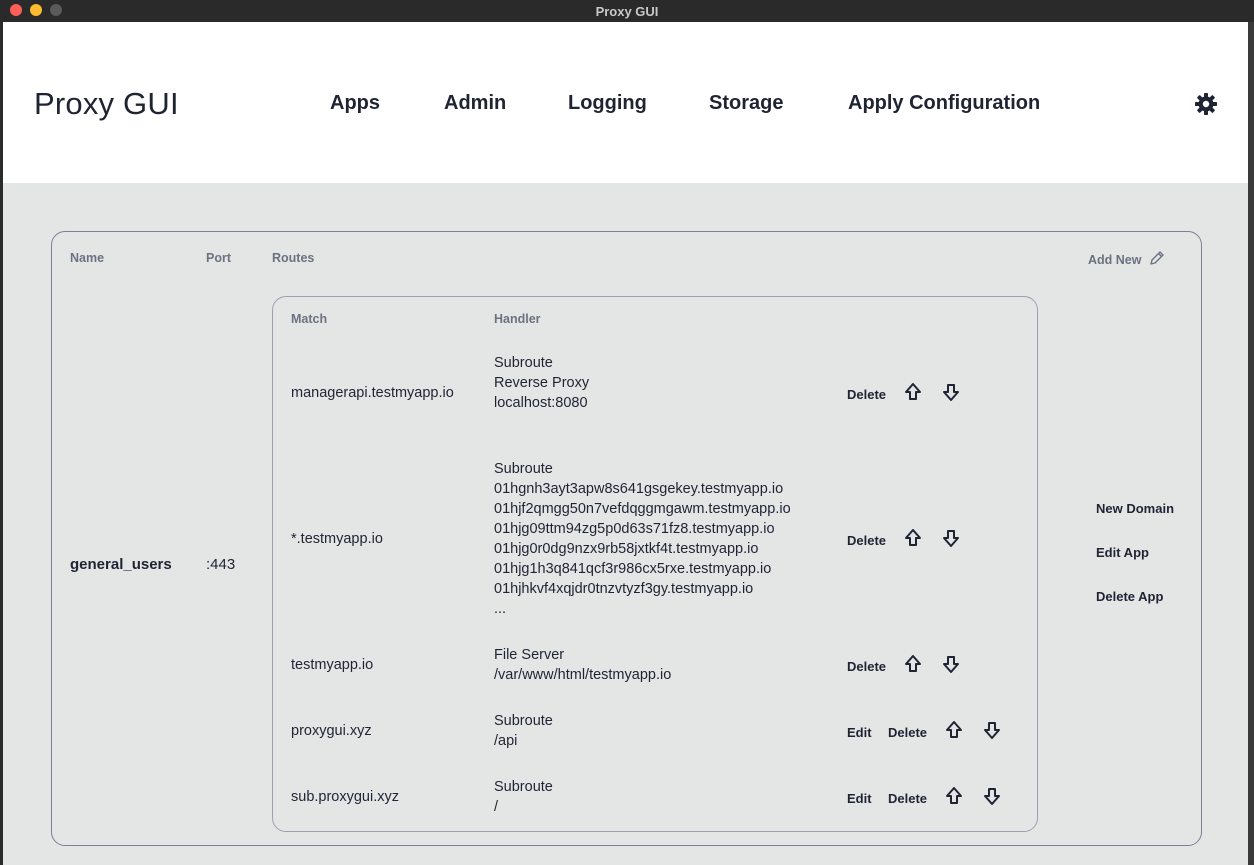 The width and height of the screenshot is (1254, 865). What do you see at coordinates (541, 403) in the screenshot?
I see `handler-line: localhost:8080` at bounding box center [541, 403].